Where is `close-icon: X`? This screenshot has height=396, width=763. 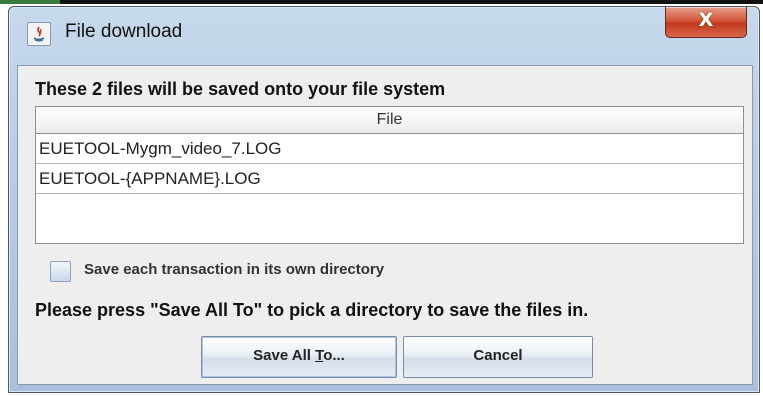 close-icon: X is located at coordinates (706, 20).